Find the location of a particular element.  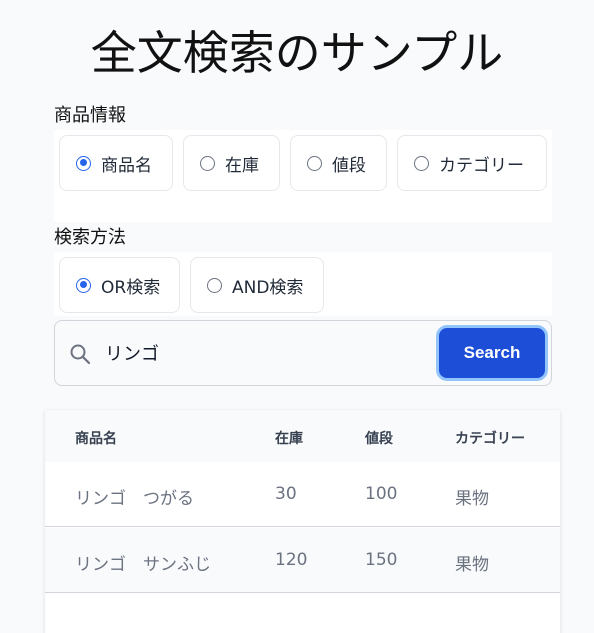

column-header-stock: 在庫 is located at coordinates (289, 439).